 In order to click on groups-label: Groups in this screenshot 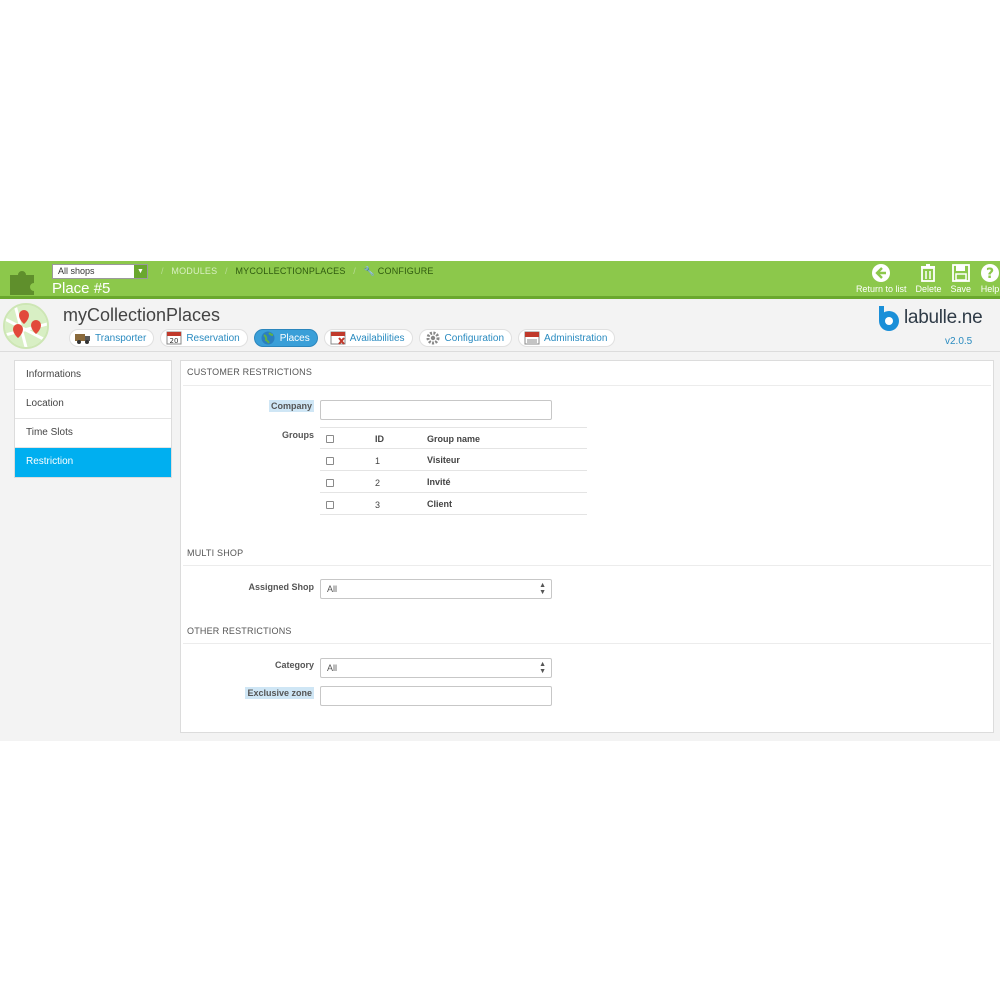, I will do `click(297, 435)`.